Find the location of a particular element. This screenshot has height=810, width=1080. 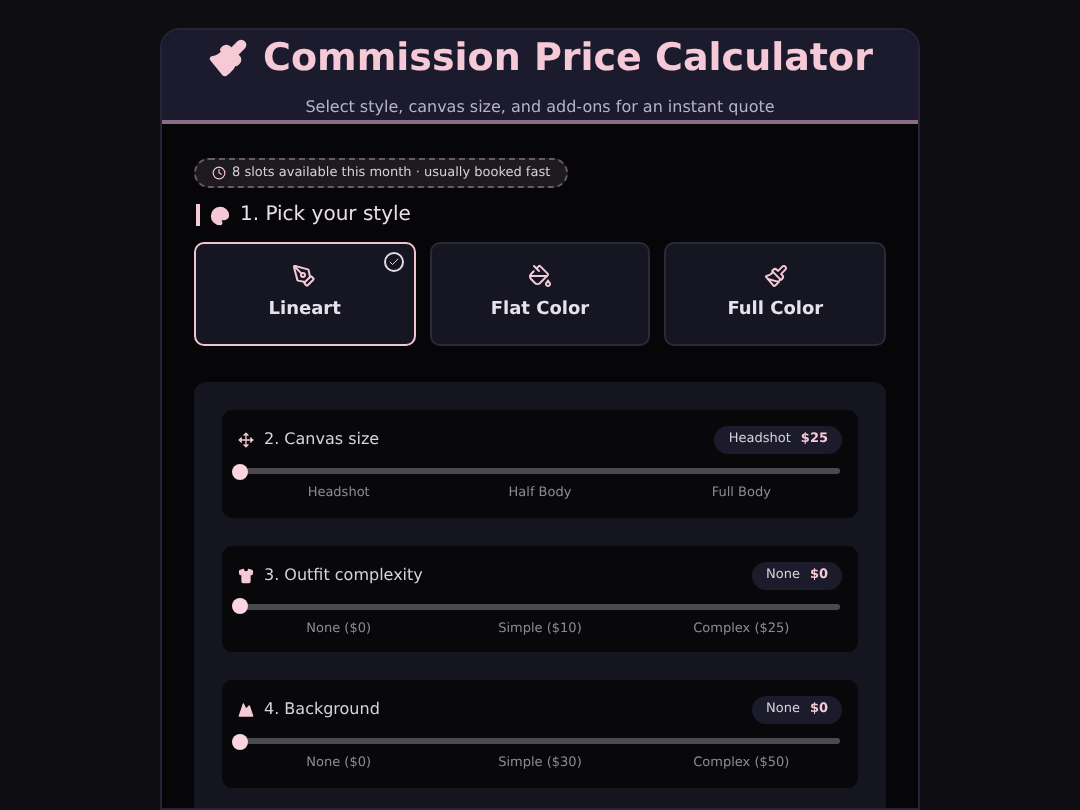

check-icon is located at coordinates (393, 262).